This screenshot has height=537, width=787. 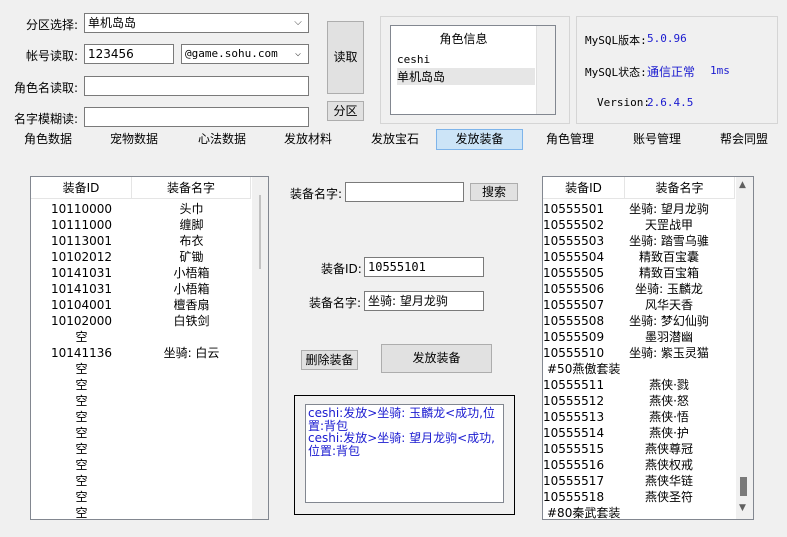 What do you see at coordinates (436, 358) in the screenshot?
I see `issue-equipment-button: 发放装备` at bounding box center [436, 358].